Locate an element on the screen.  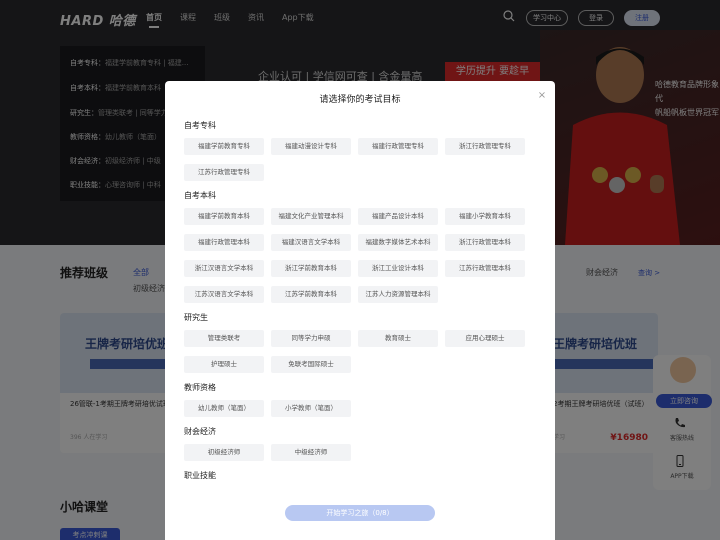
exam-option-group: 福建学前教育专科 福建动漫设计专科 福建行政管理专科 浙江行政管理专科江苏行政管理专科 is located at coordinates (360, 159).